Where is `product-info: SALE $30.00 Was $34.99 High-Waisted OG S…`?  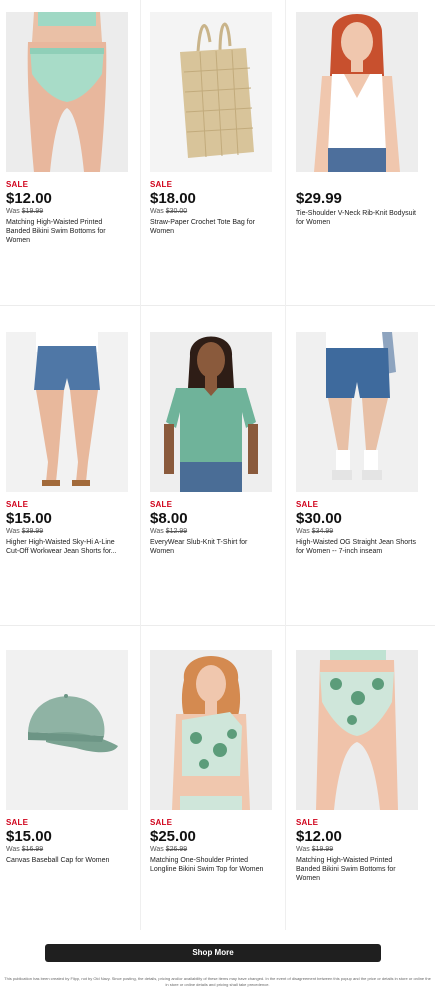 product-info: SALE $30.00 Was $34.99 High-Waisted OG S… is located at coordinates (361, 528).